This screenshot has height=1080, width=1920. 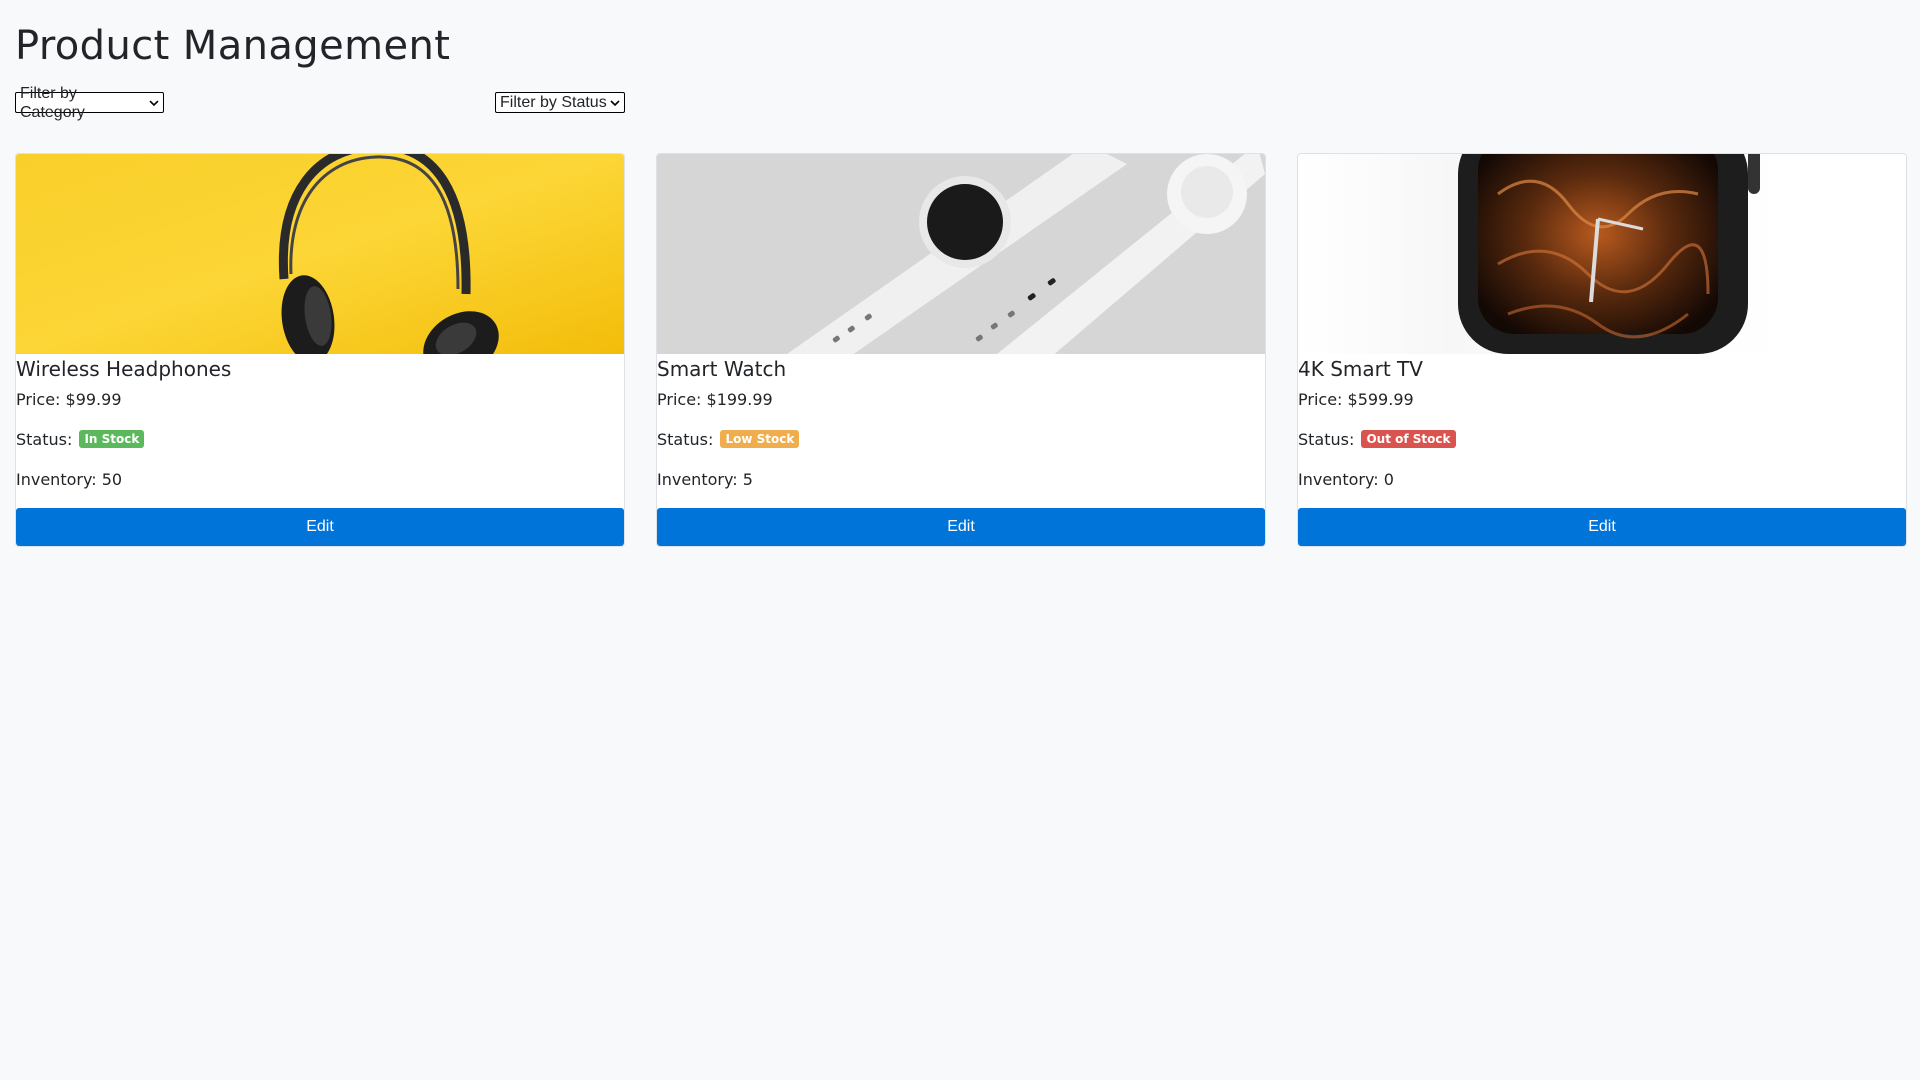 I want to click on page-title: Product Management, so click(x=233, y=46).